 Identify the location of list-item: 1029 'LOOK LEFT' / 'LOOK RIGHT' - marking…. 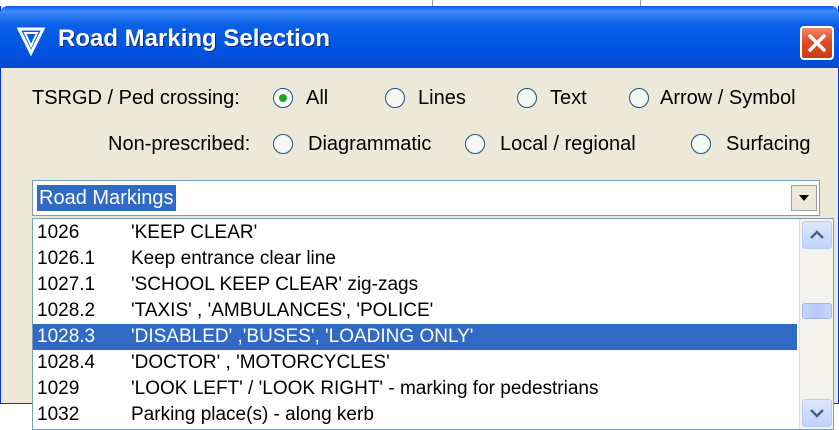
(415, 389).